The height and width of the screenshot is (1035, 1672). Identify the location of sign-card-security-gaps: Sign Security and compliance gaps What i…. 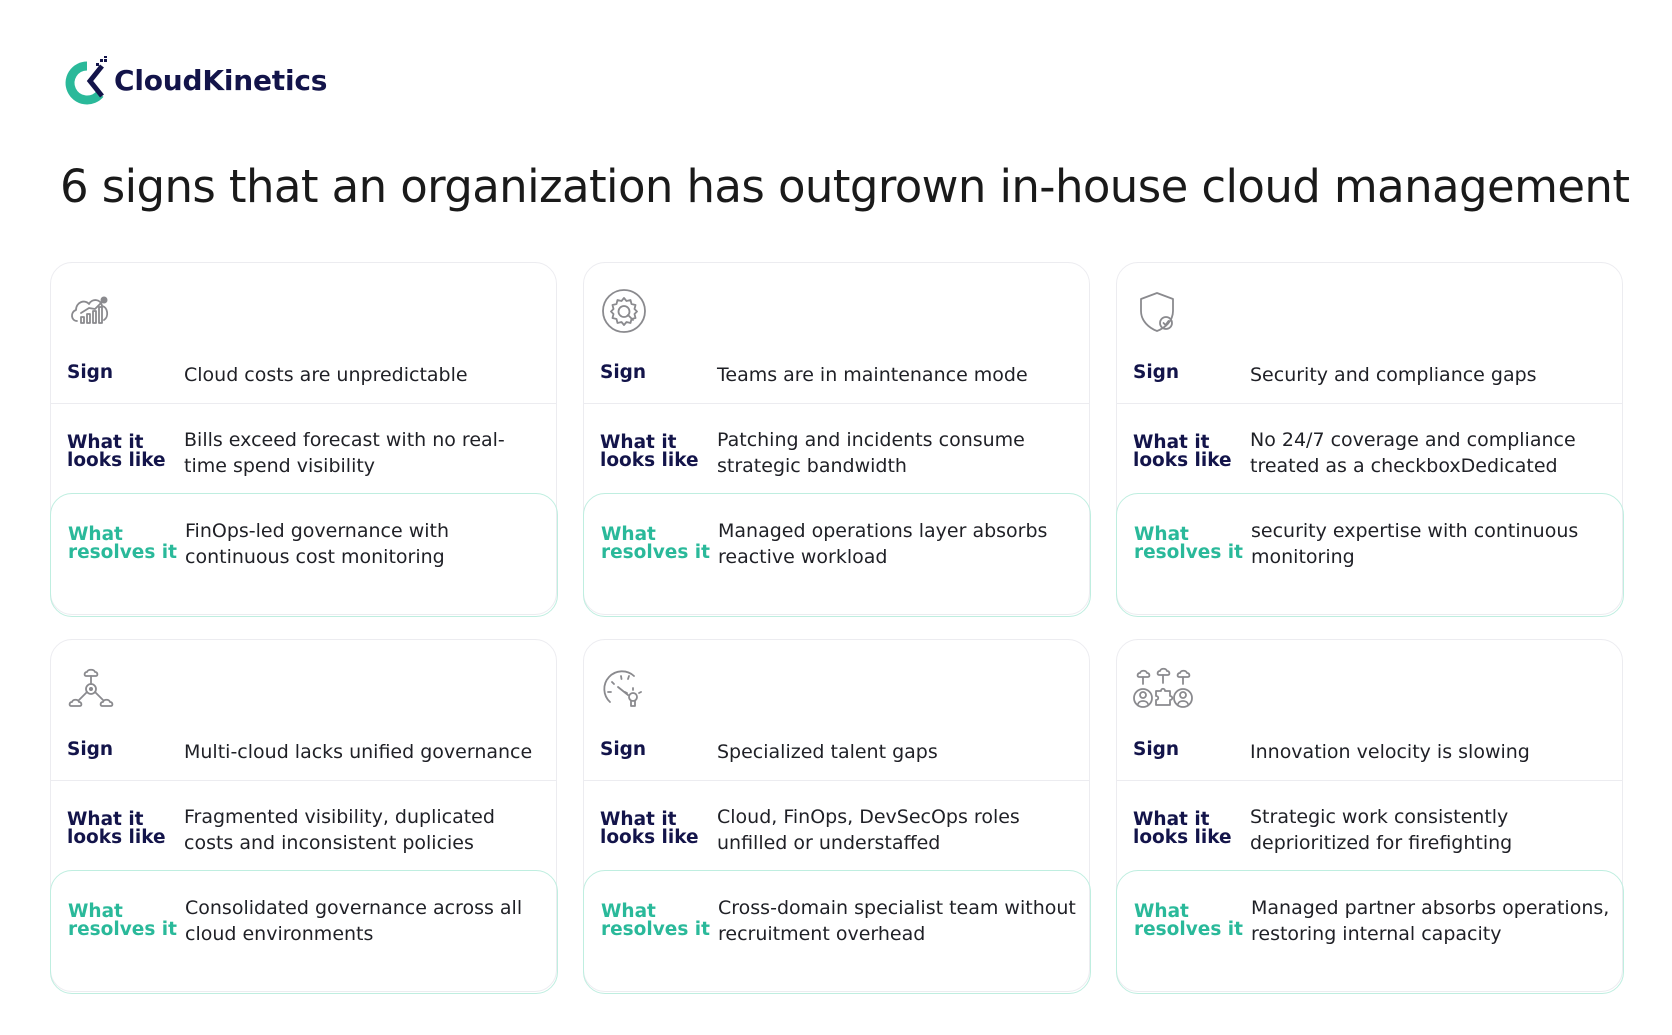
(1369, 439).